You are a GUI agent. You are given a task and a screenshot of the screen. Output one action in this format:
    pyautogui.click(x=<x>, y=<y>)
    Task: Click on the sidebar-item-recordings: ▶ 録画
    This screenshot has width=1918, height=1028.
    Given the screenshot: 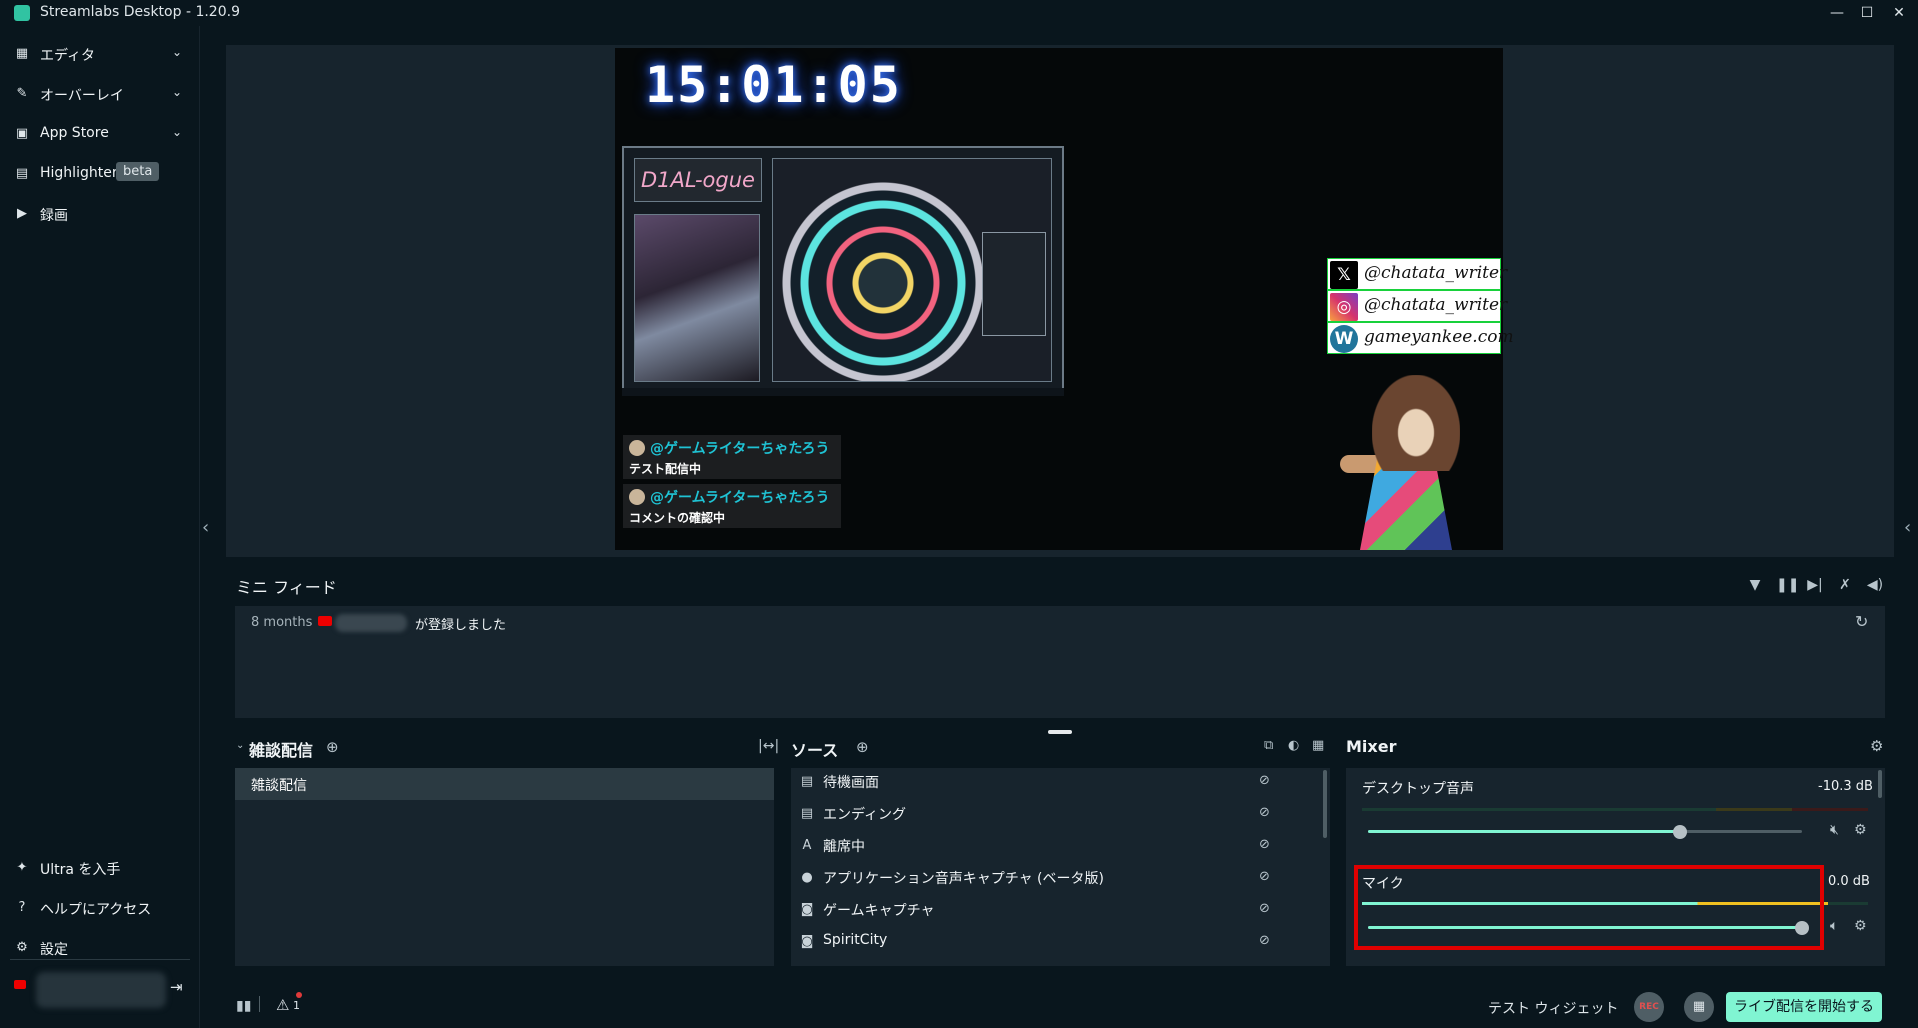 What is the action you would take?
    pyautogui.click(x=100, y=214)
    